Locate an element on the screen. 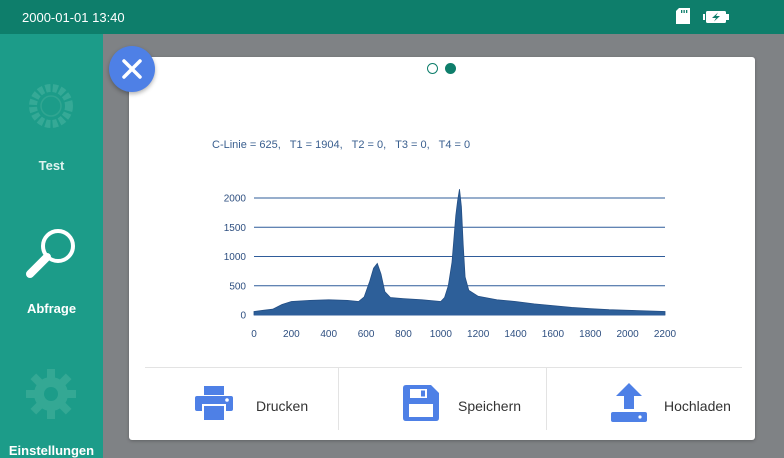 This screenshot has width=784, height=458. sidebar-item-abfrage: Abfrage is located at coordinates (51, 274).